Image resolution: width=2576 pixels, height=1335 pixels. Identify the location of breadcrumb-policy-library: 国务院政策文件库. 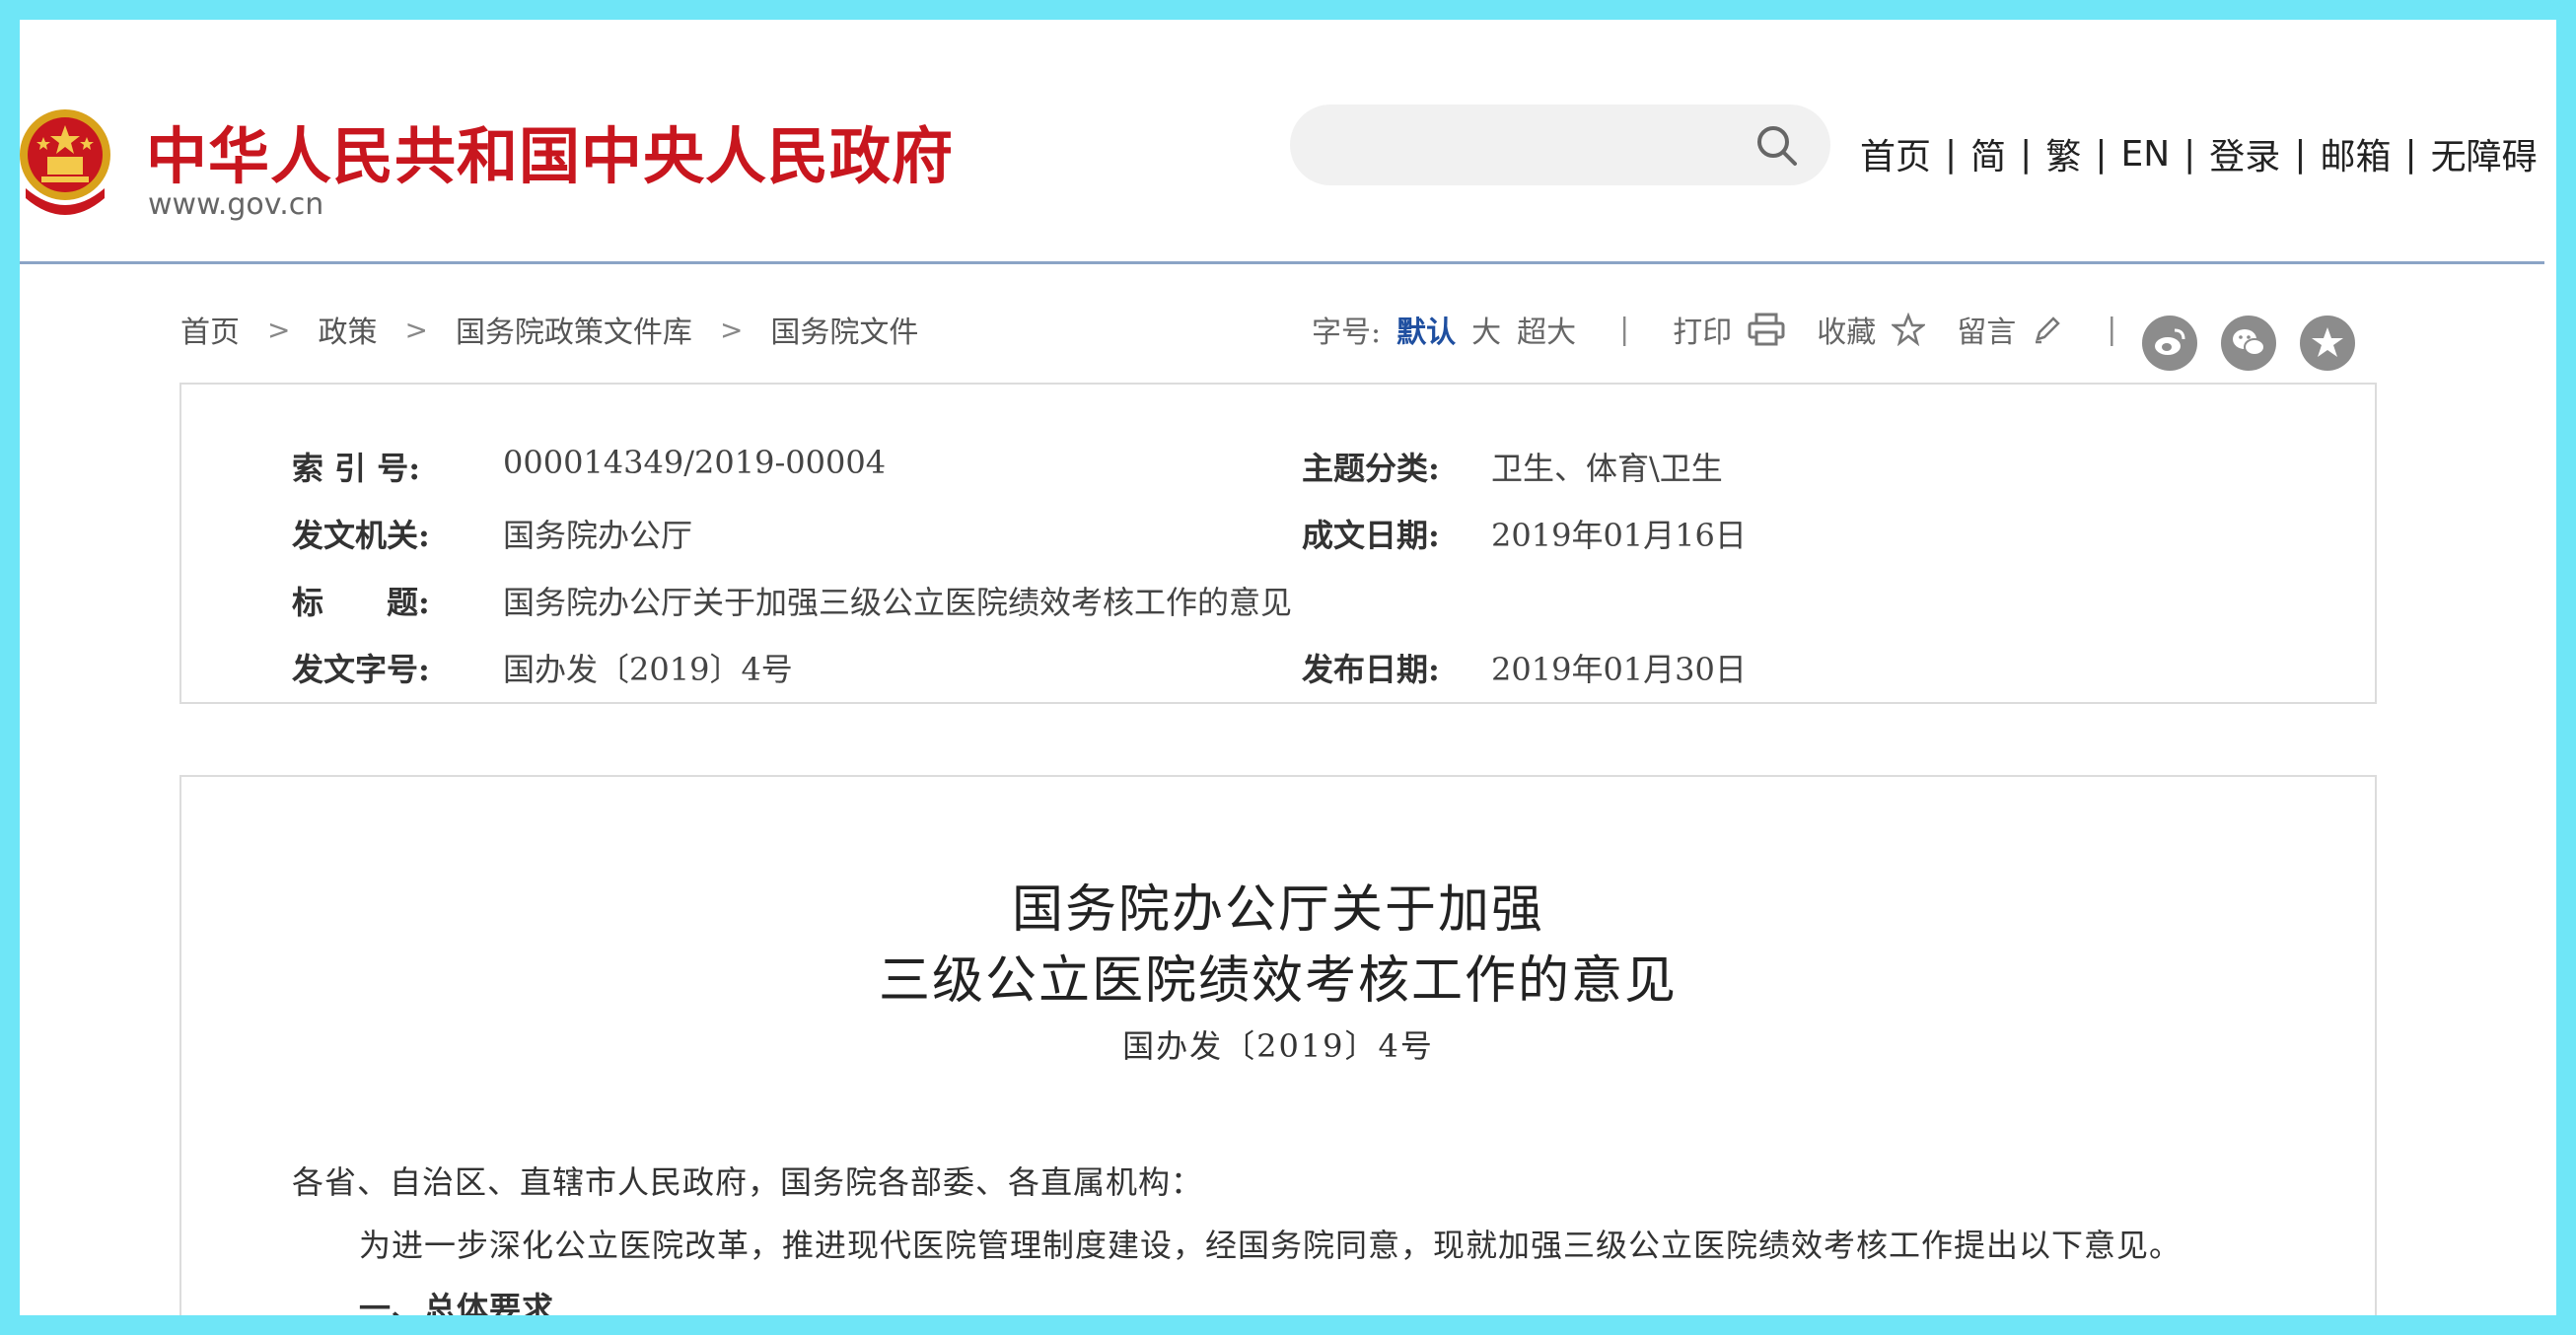
(574, 330).